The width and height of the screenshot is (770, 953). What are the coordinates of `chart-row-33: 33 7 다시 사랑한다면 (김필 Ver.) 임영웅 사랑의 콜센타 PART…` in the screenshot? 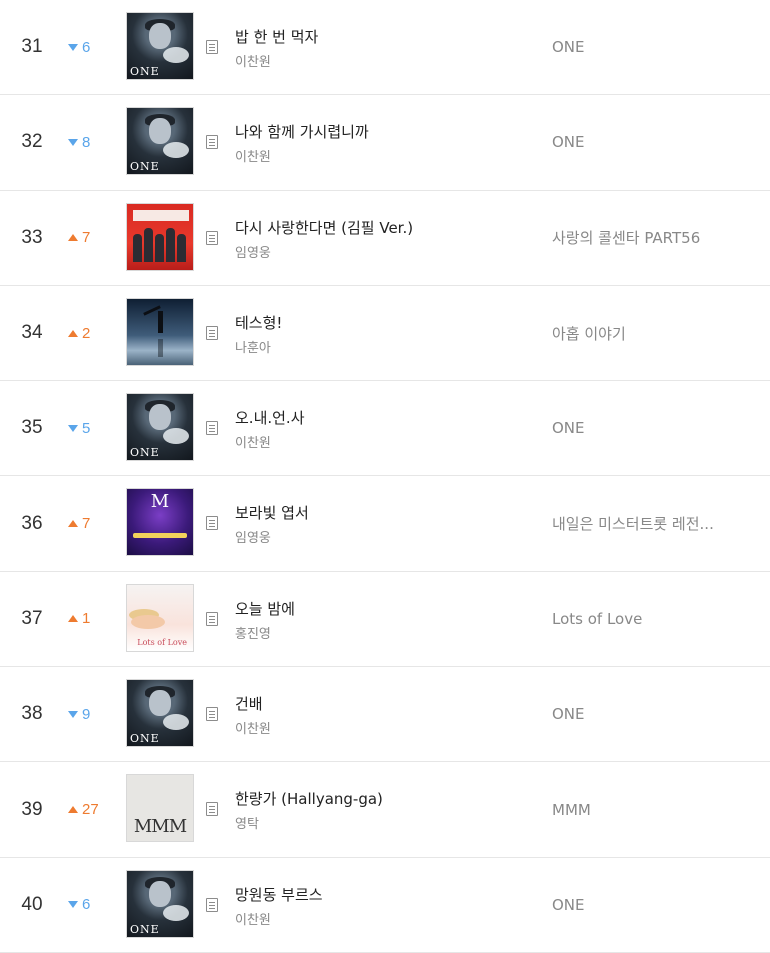 It's located at (385, 238).